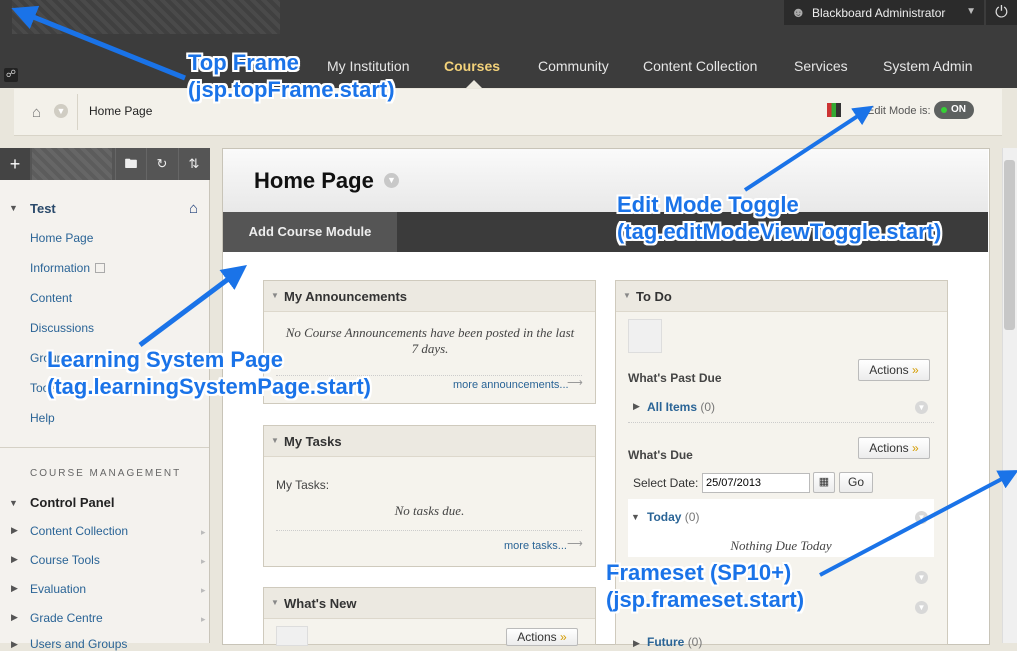 Image resolution: width=1017 pixels, height=651 pixels. I want to click on arrow-learning-system-page, so click(193, 306).